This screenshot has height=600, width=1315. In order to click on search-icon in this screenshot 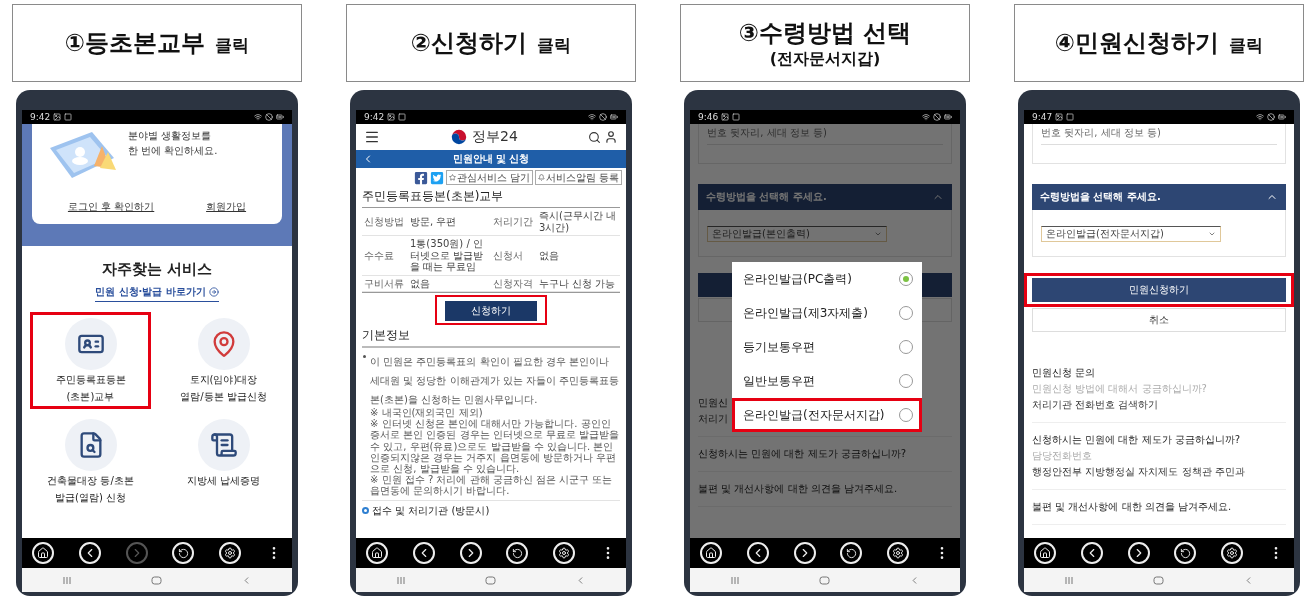, I will do `click(594, 137)`.